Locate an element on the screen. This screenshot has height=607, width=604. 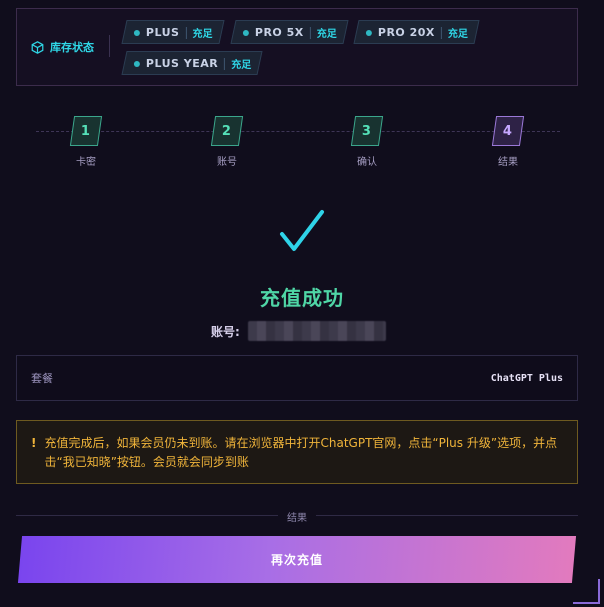
stock-status-text: 库存状态 is located at coordinates (72, 47).